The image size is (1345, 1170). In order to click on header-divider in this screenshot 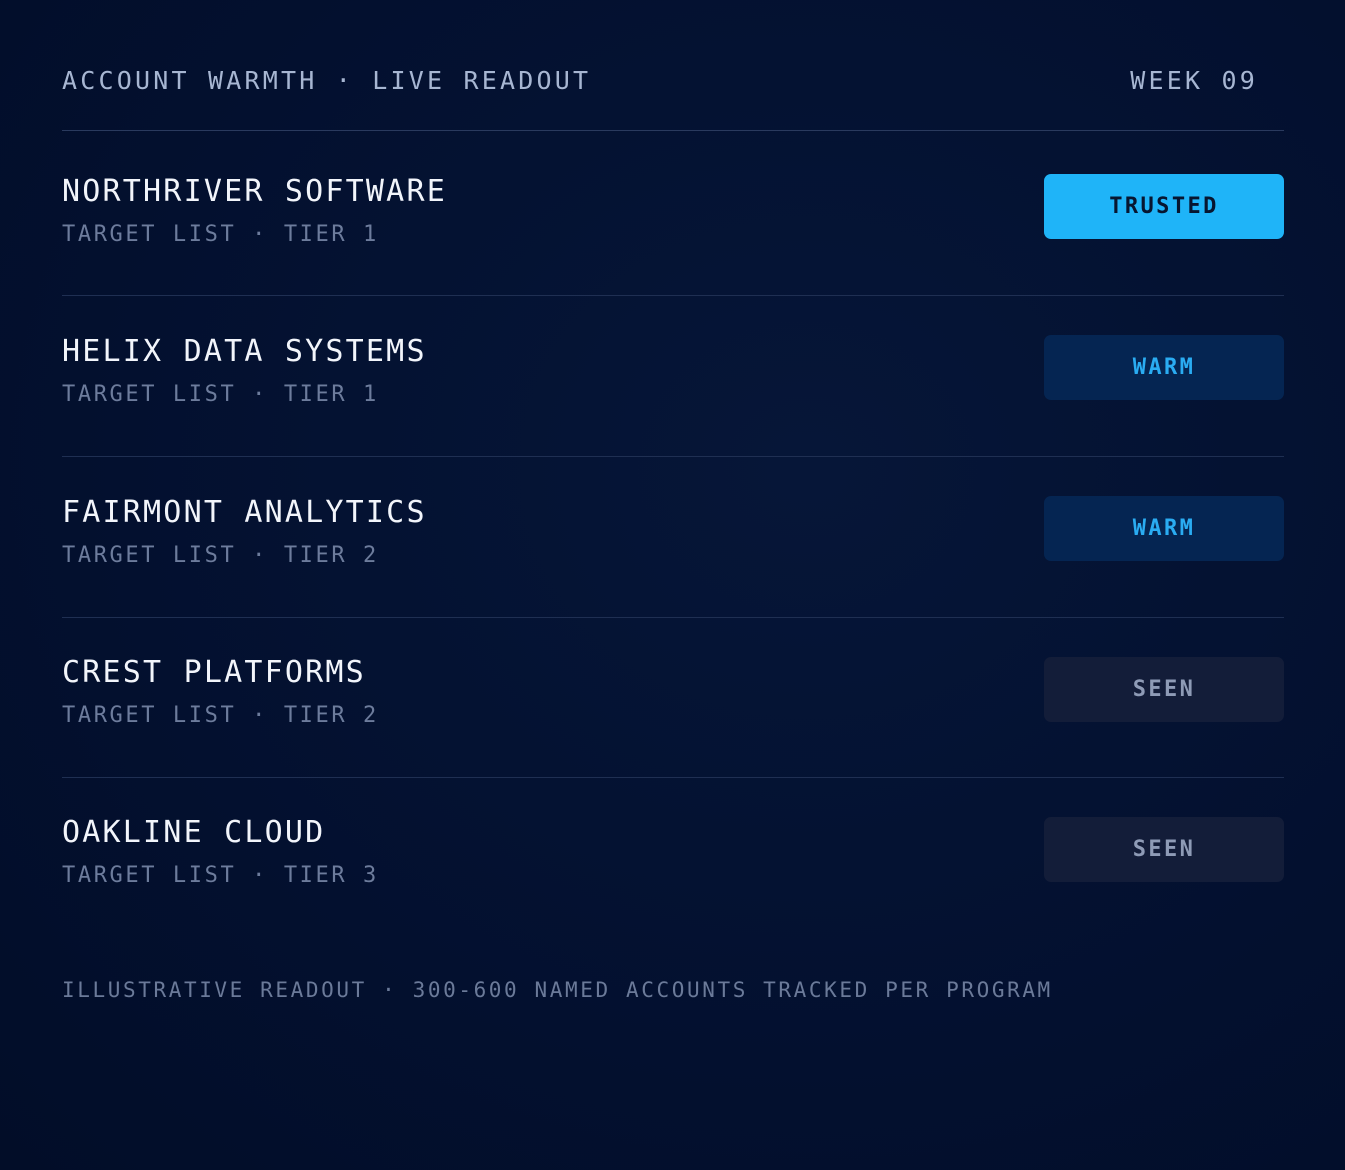, I will do `click(673, 130)`.